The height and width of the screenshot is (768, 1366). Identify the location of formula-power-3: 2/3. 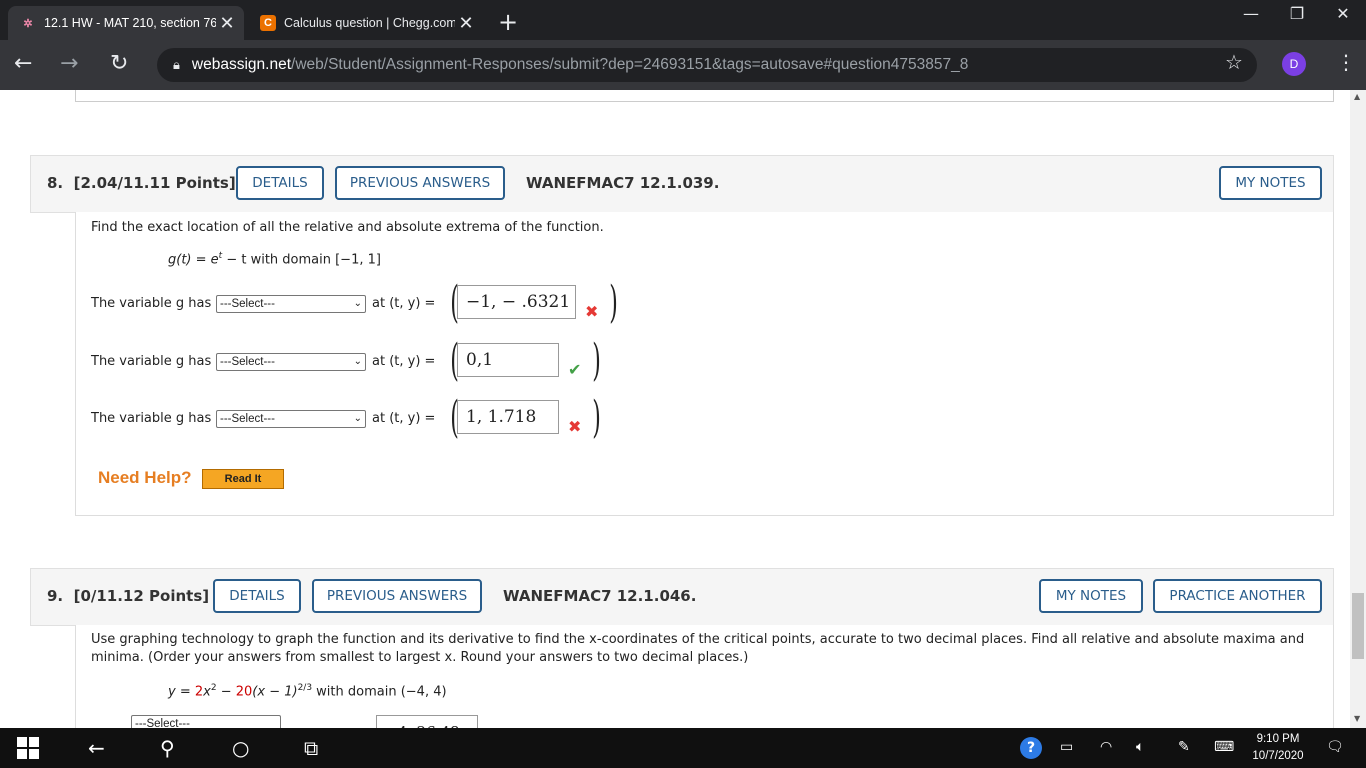
(305, 688).